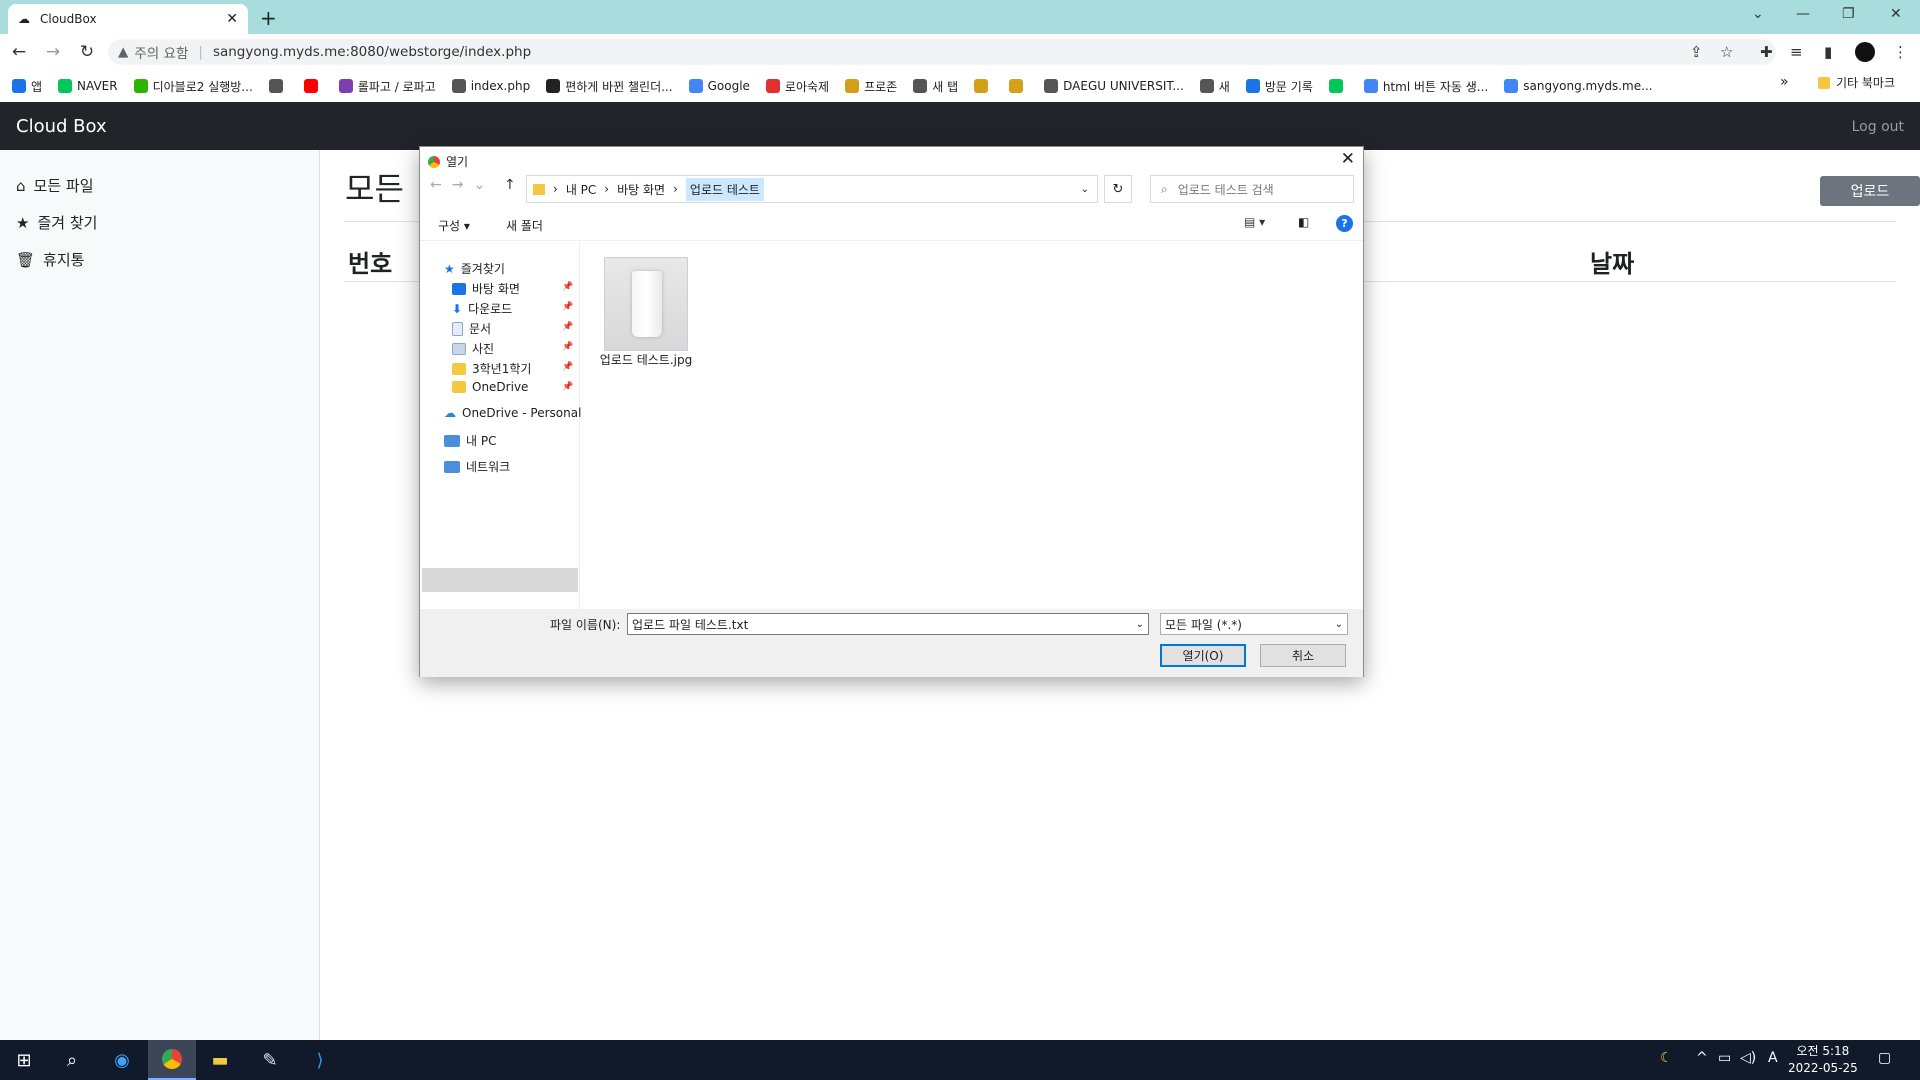 This screenshot has height=1080, width=1920. What do you see at coordinates (477, 466) in the screenshot?
I see `nav-item-network: 네트워크` at bounding box center [477, 466].